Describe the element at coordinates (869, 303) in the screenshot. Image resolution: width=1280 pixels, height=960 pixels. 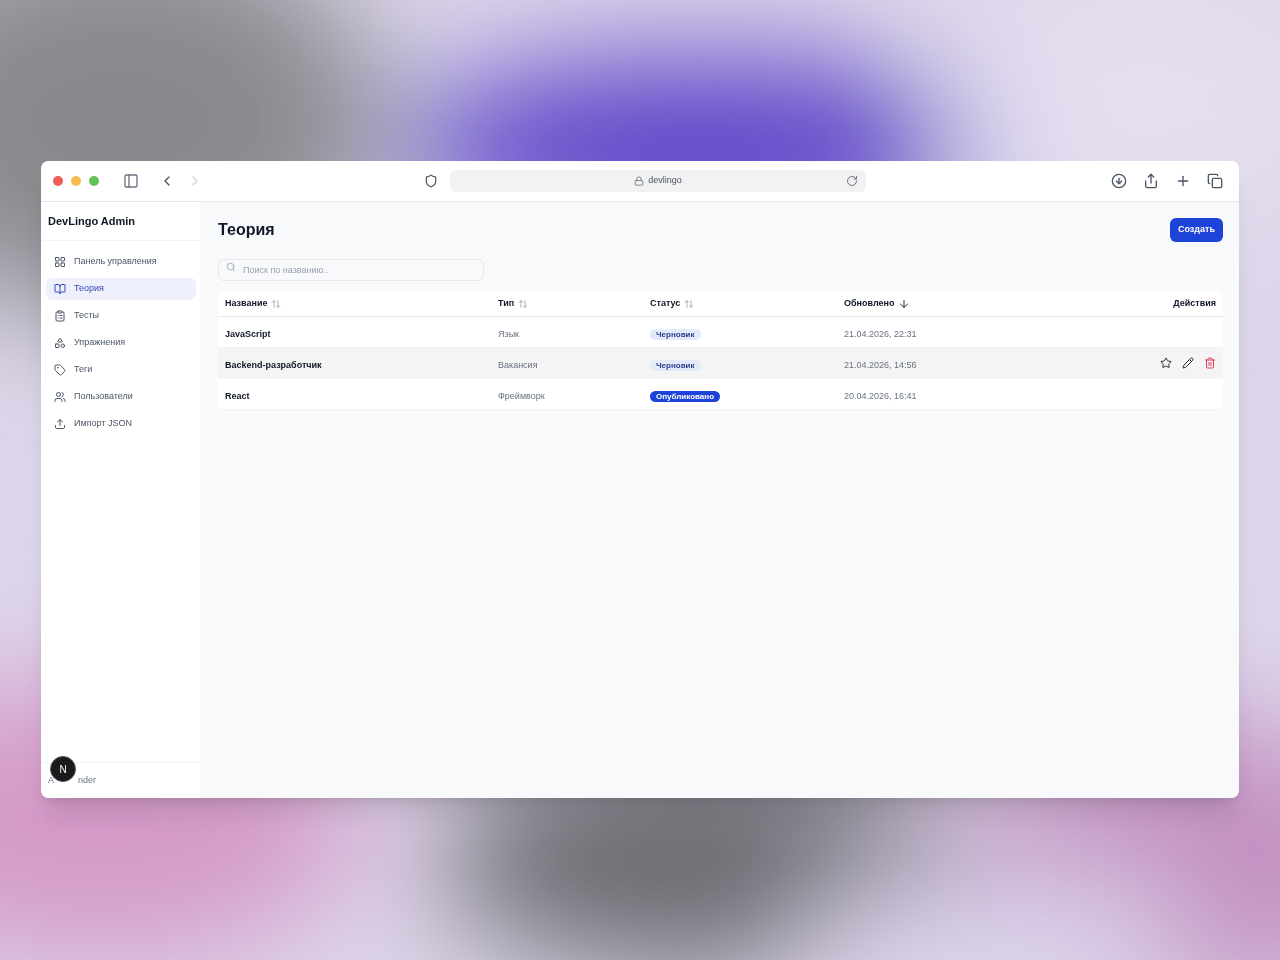
I see `column-header: Обновлено` at that location.